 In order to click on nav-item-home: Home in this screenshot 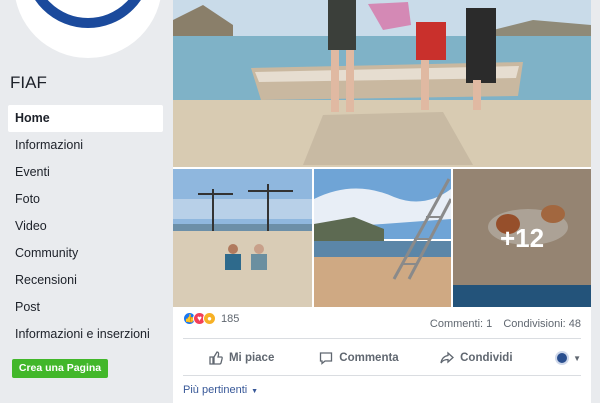, I will do `click(85, 118)`.